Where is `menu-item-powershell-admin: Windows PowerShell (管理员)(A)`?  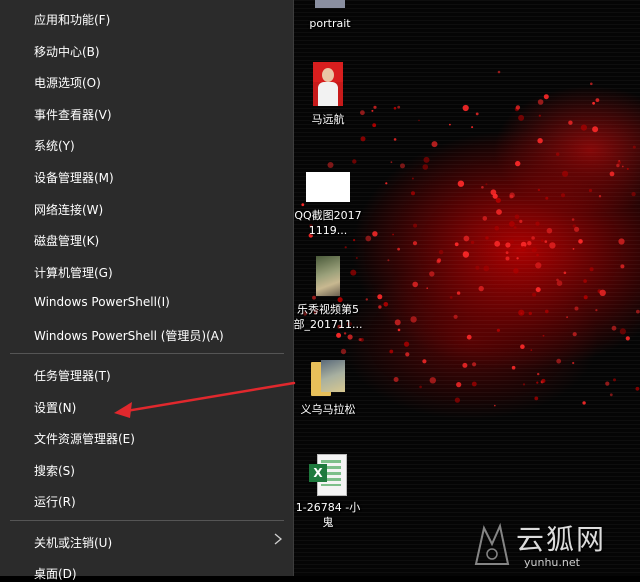
menu-item-powershell-admin: Windows PowerShell (管理员)(A) is located at coordinates (129, 335).